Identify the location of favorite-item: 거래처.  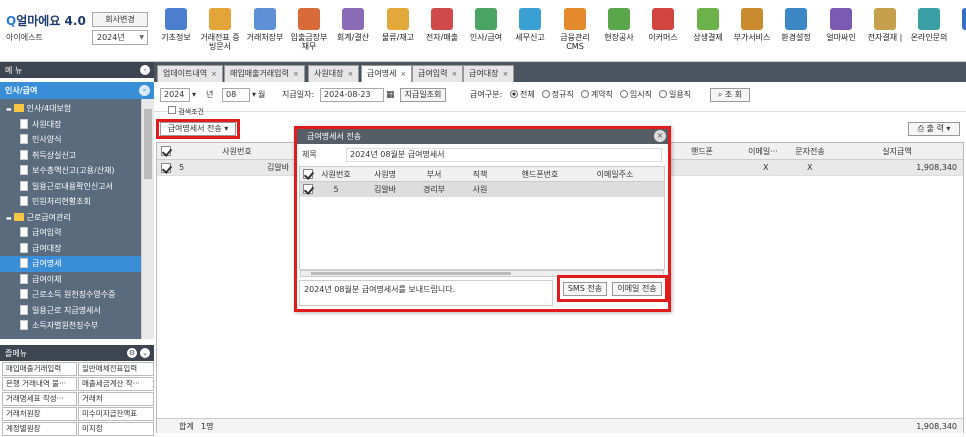
(116, 399).